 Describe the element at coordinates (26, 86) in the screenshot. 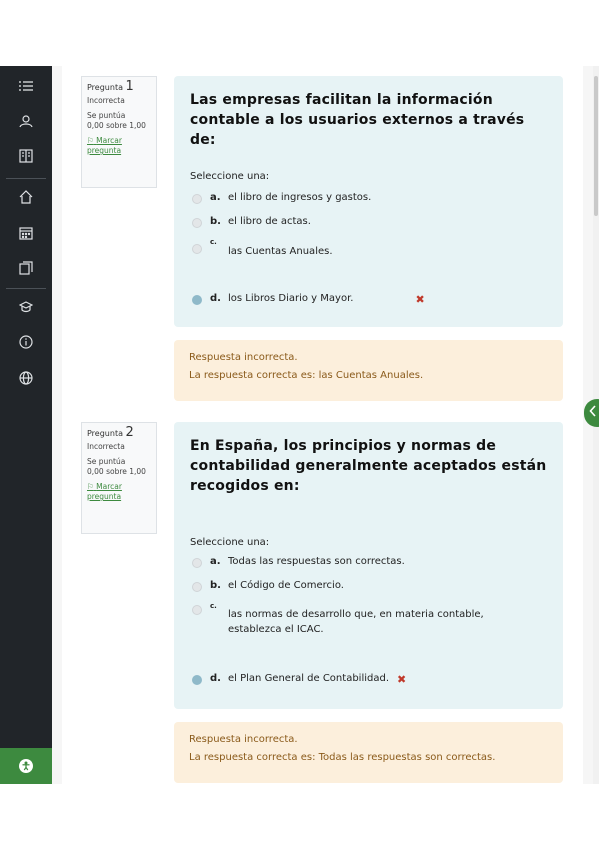

I see `list-icon` at that location.